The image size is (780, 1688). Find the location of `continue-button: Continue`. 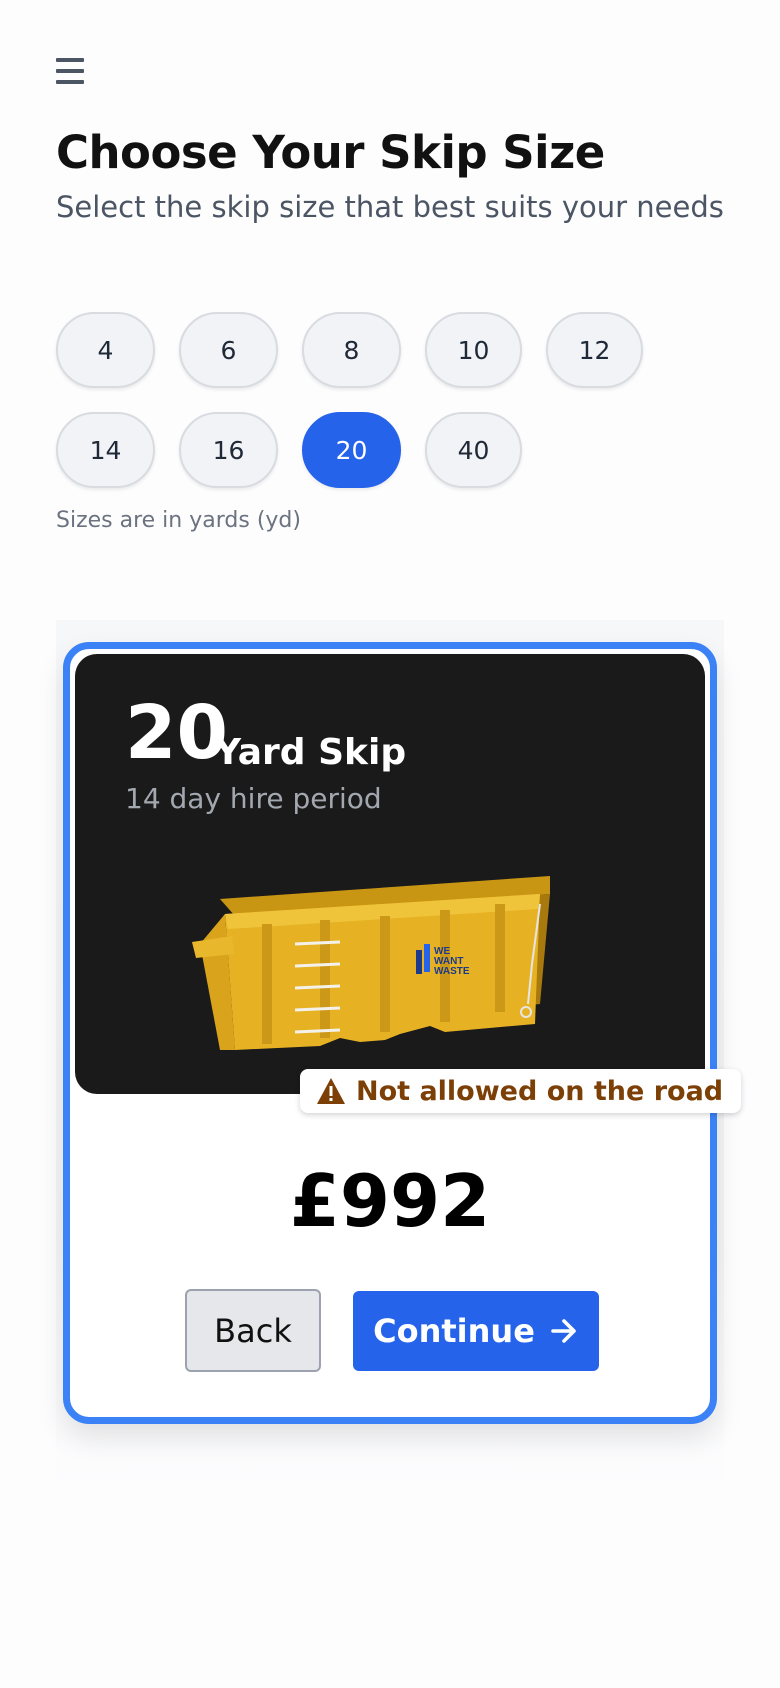

continue-button: Continue is located at coordinates (476, 1331).